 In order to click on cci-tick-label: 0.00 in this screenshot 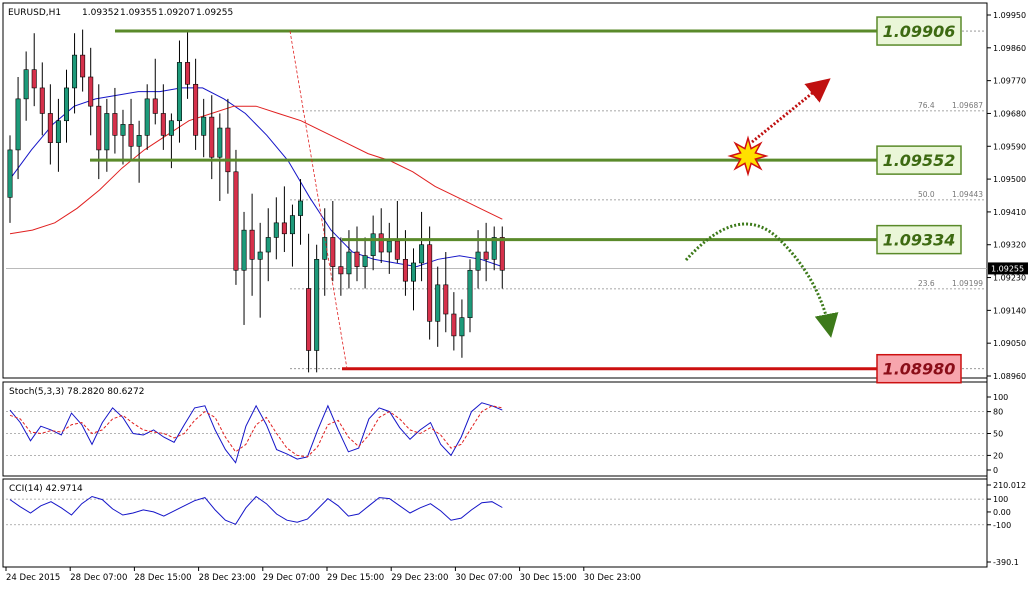, I will do `click(1002, 512)`.